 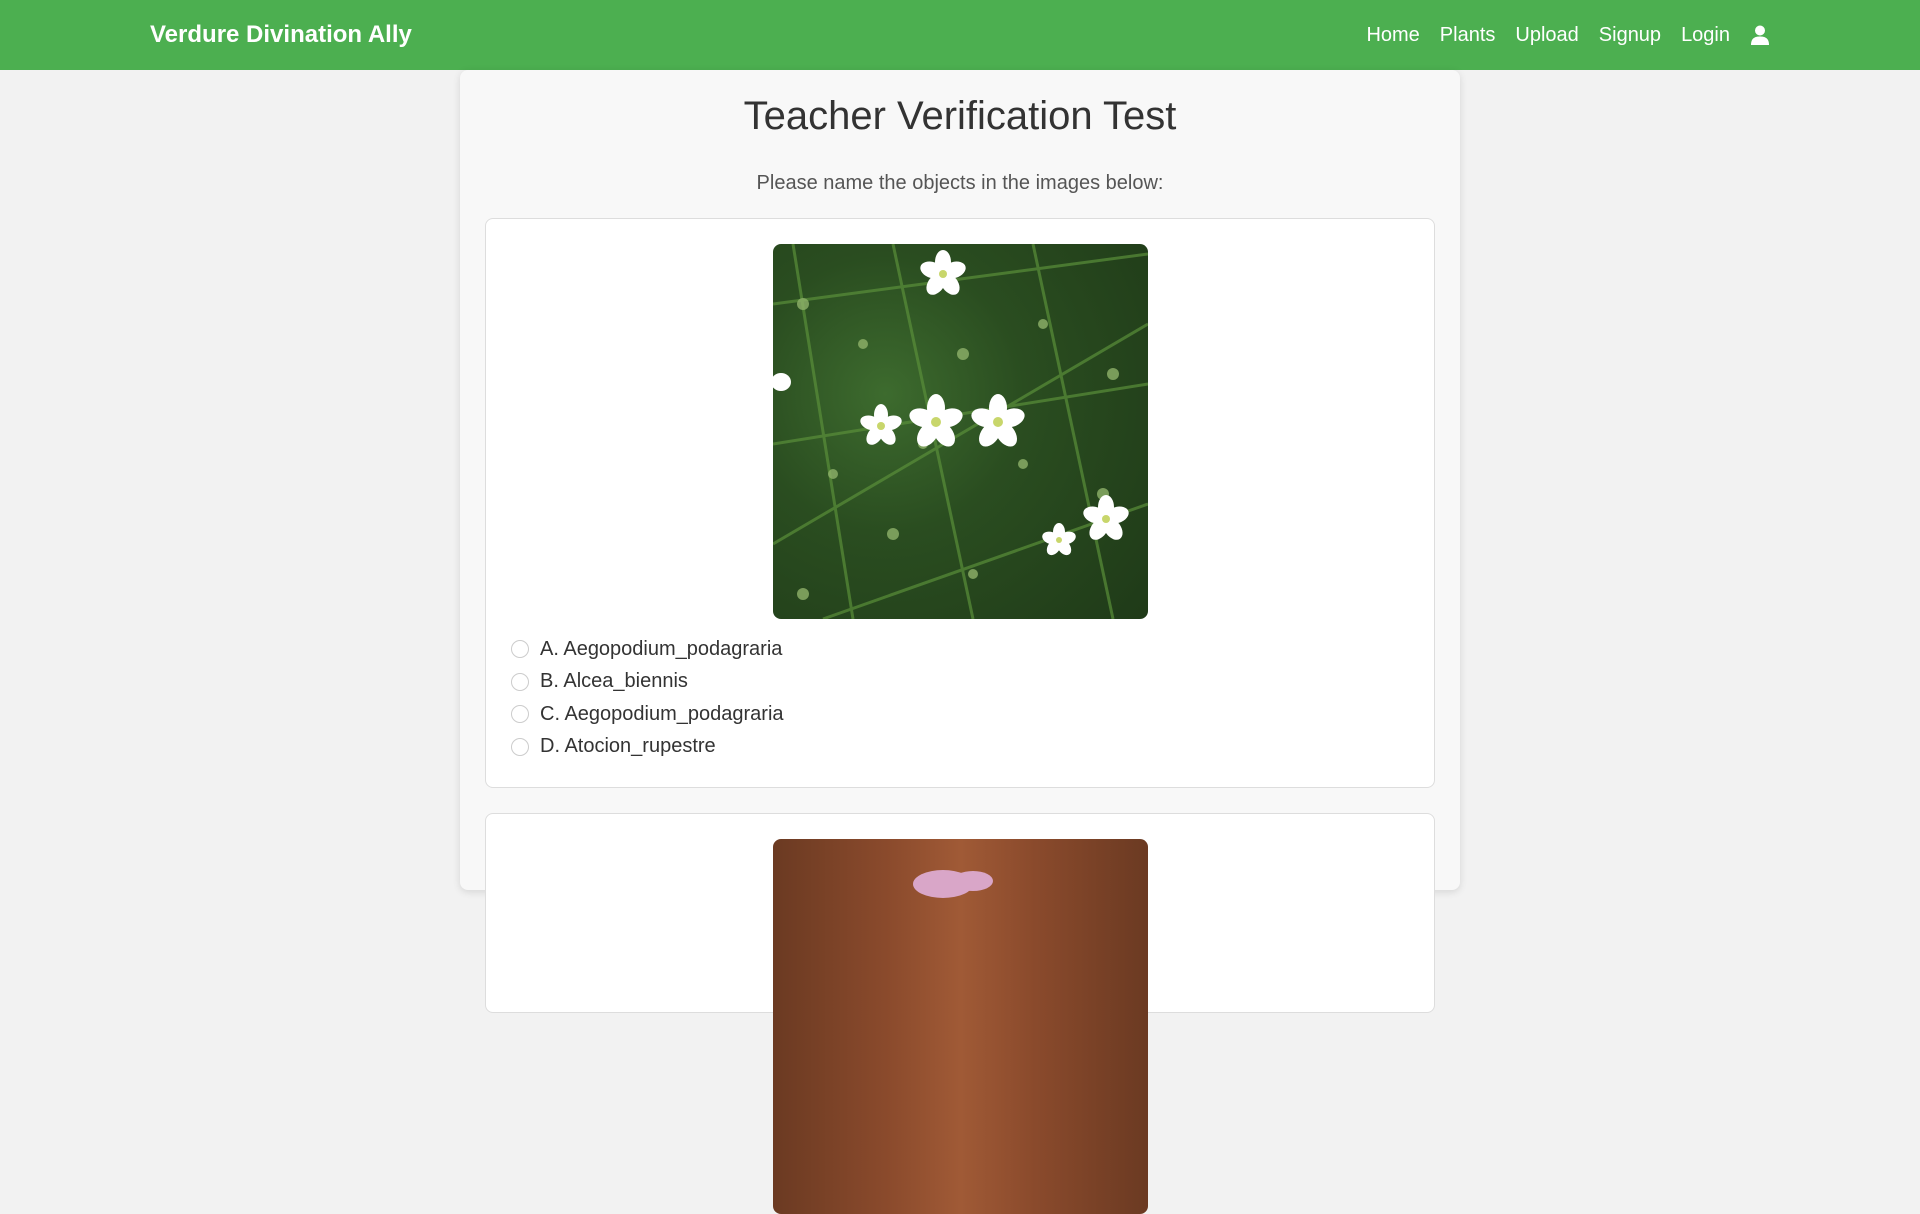 I want to click on user-icon, so click(x=1760, y=35).